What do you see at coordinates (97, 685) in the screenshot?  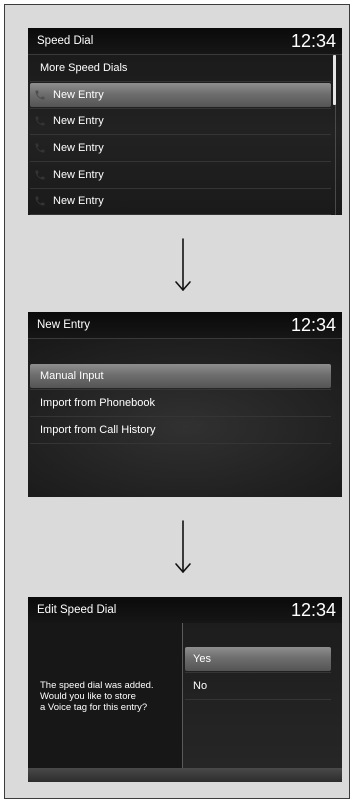 I see `message-line: The speed dial was added.` at bounding box center [97, 685].